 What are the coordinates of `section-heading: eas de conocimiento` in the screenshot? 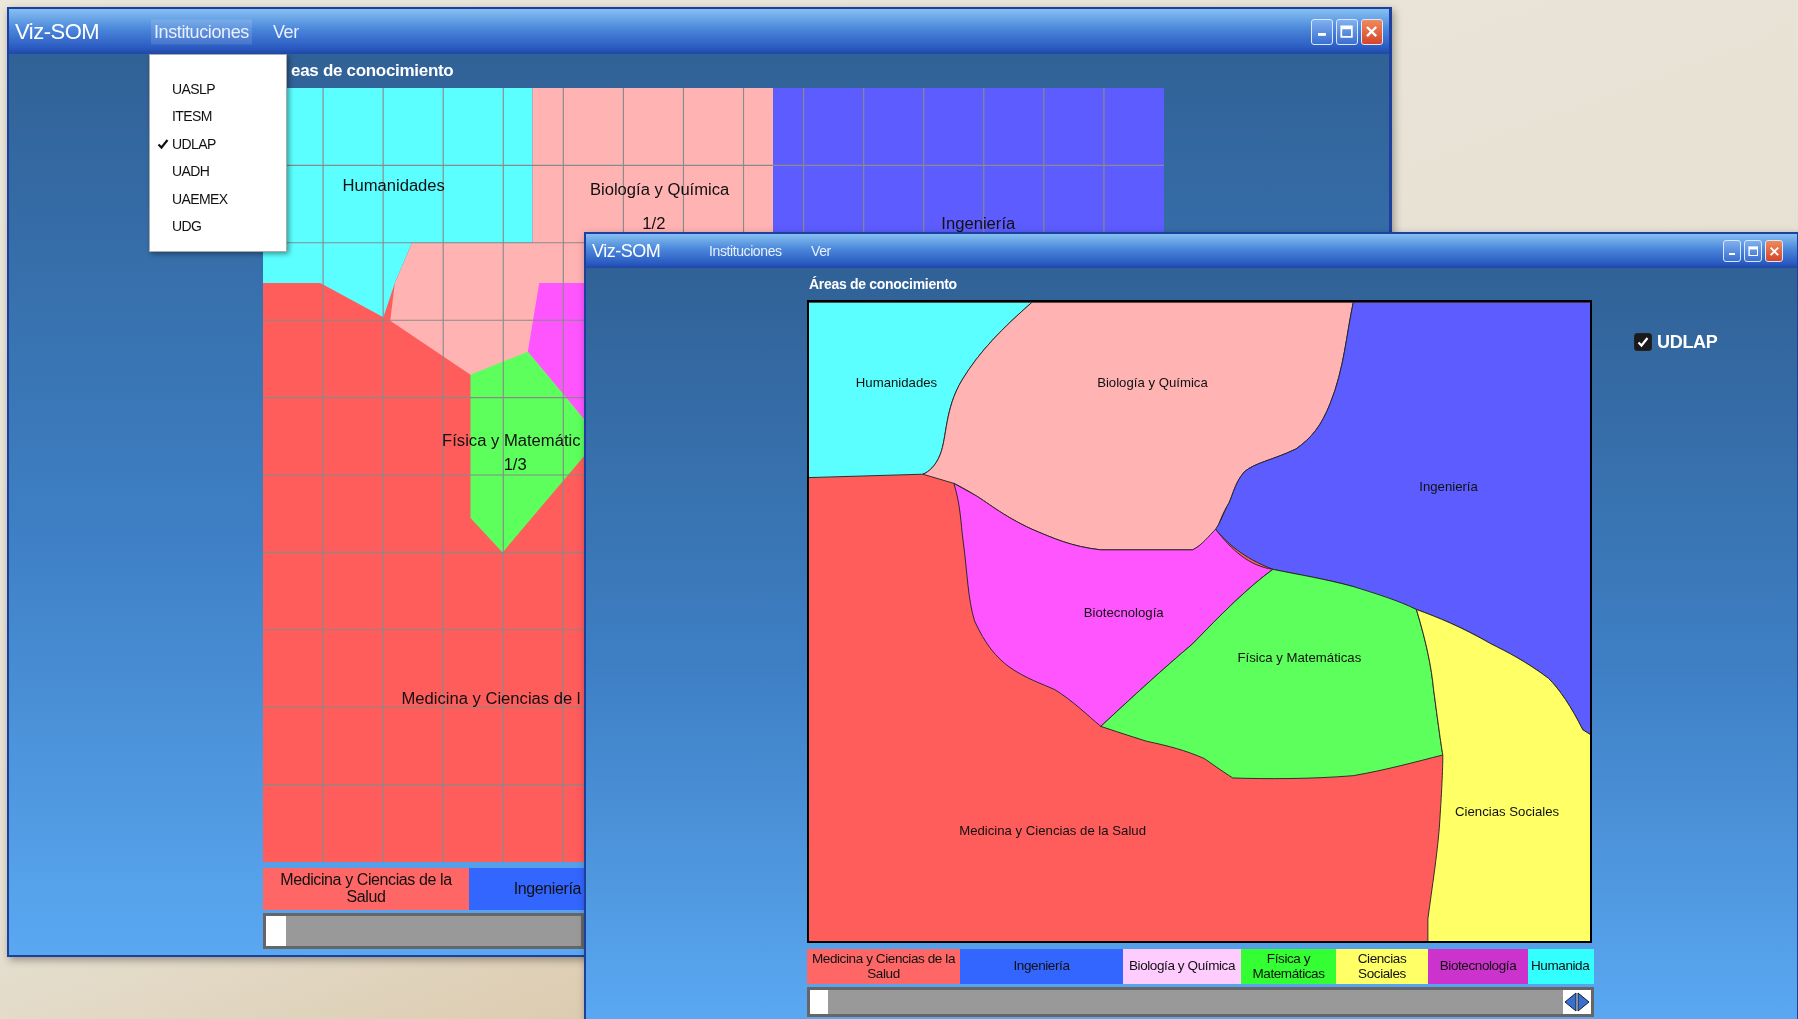 It's located at (372, 71).